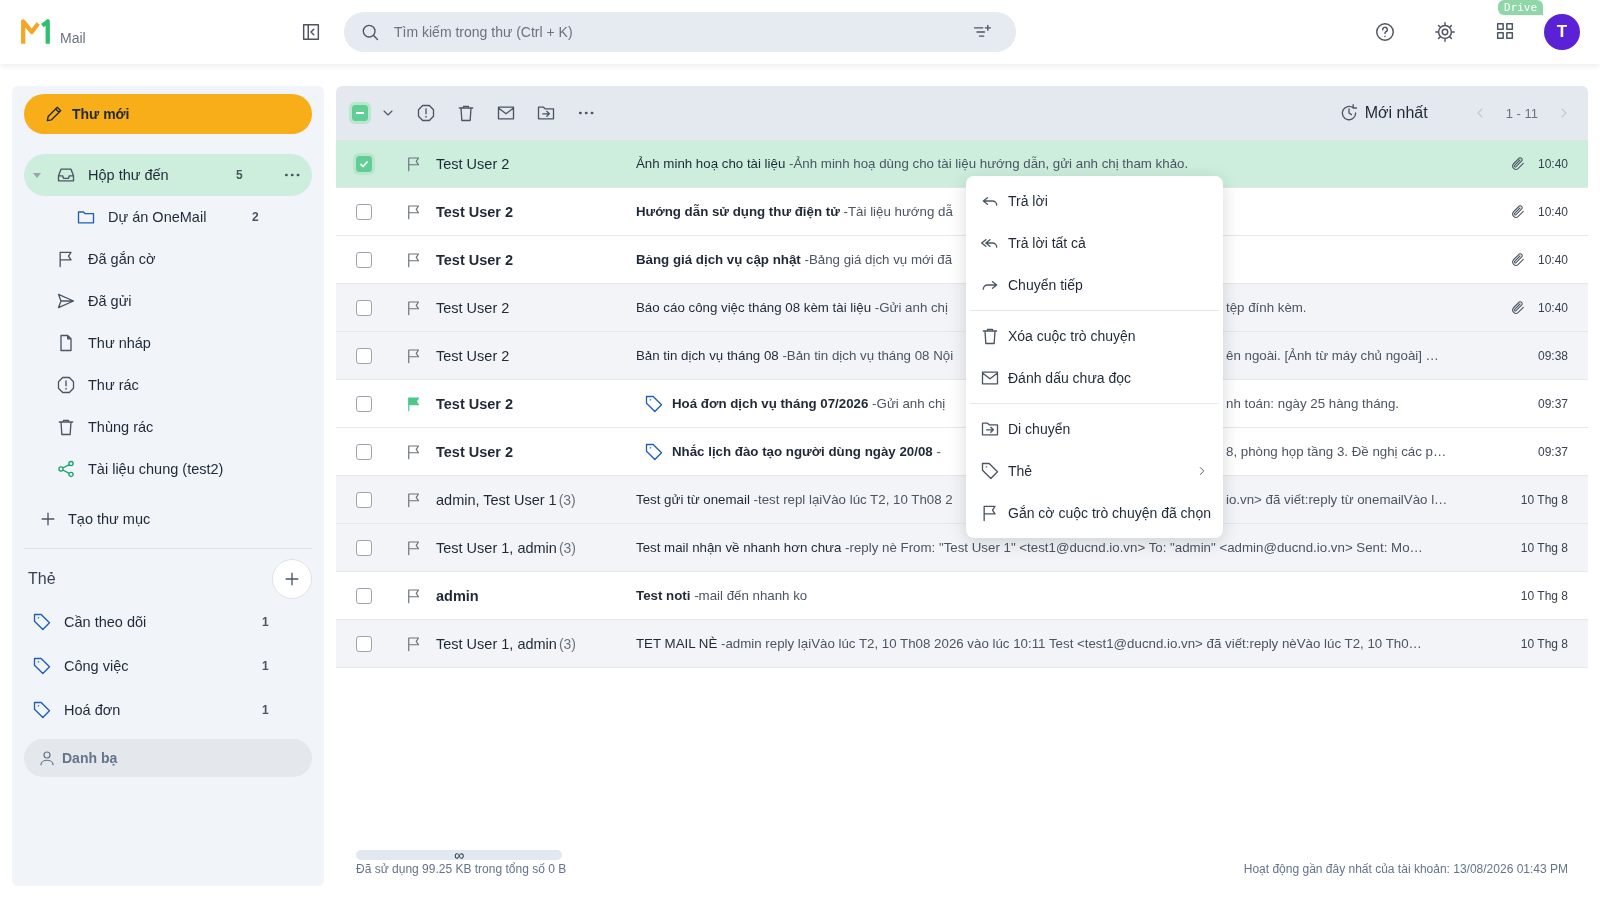  I want to click on page-range: 1 - 11, so click(1521, 113).